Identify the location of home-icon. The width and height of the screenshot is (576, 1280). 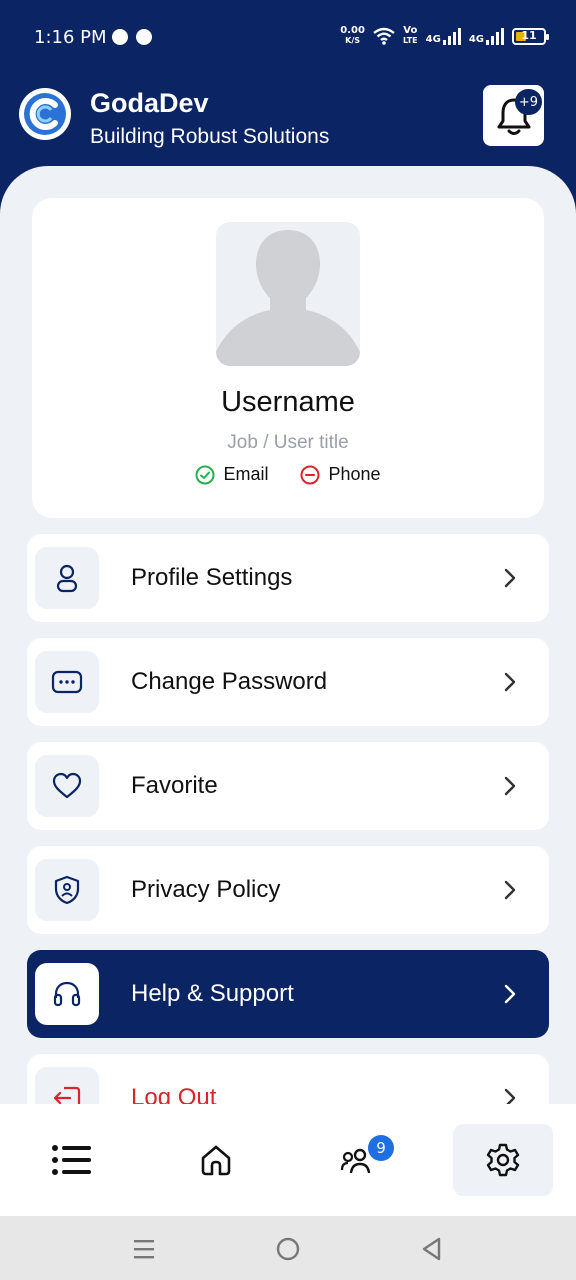
(216, 1160).